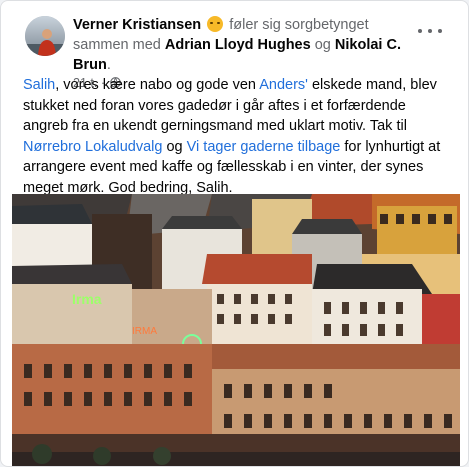  Describe the element at coordinates (174, 146) in the screenshot. I see `post-body-text: og` at that location.